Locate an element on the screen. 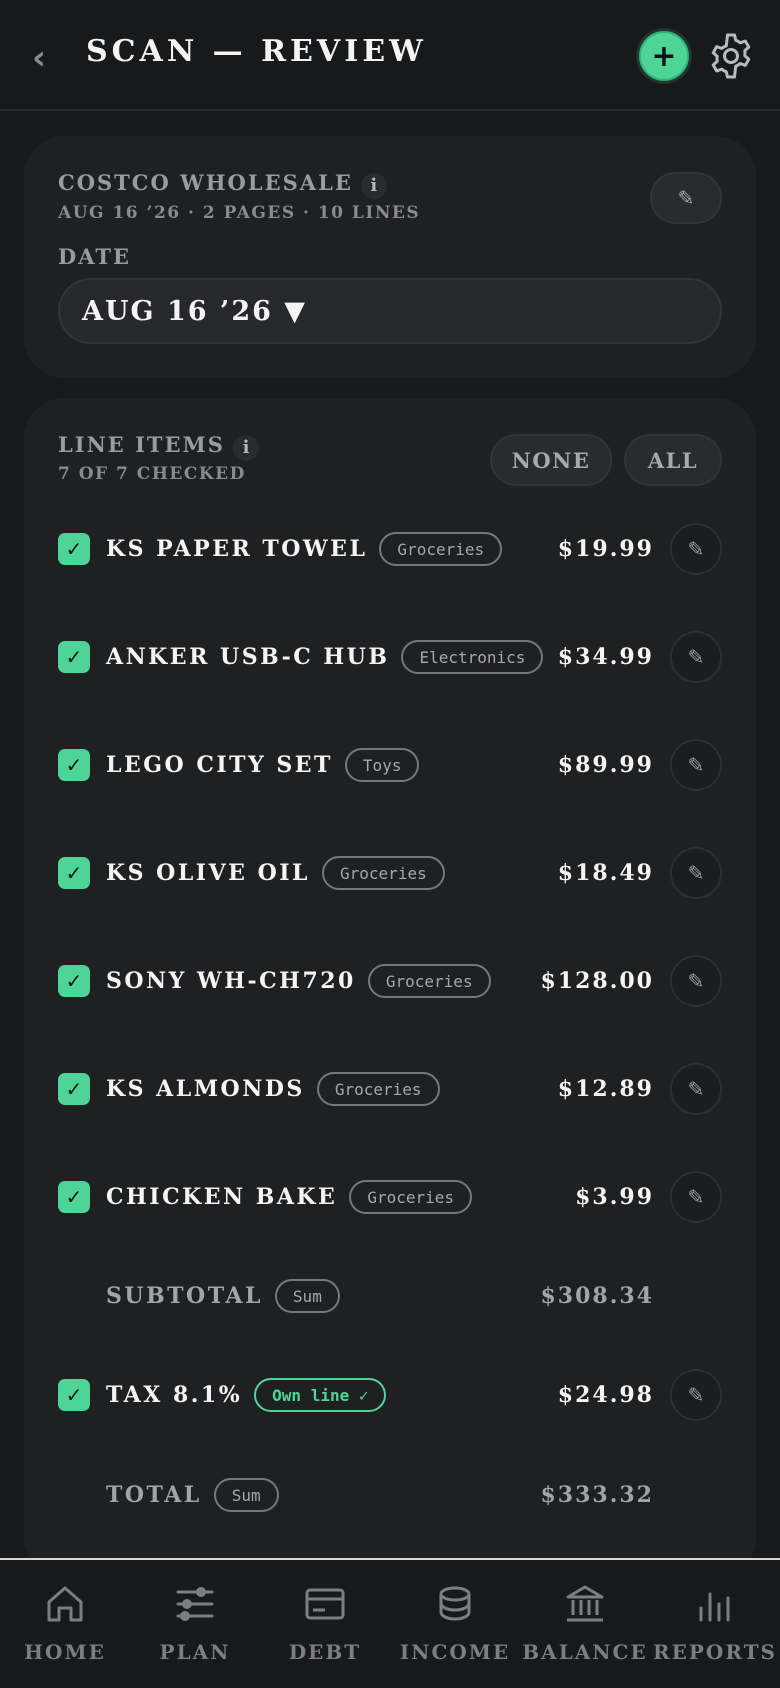 This screenshot has height=1688, width=780. category-tag: Toys is located at coordinates (382, 765).